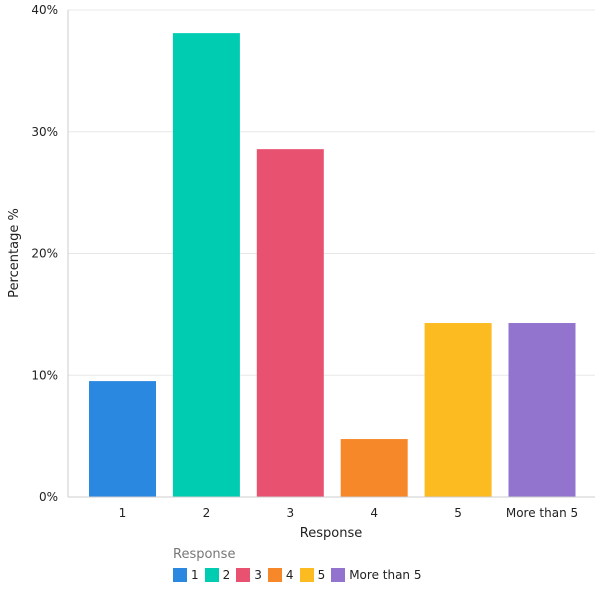 This screenshot has height=600, width=600. Describe the element at coordinates (385, 575) in the screenshot. I see `legend-label: More than 5` at that location.